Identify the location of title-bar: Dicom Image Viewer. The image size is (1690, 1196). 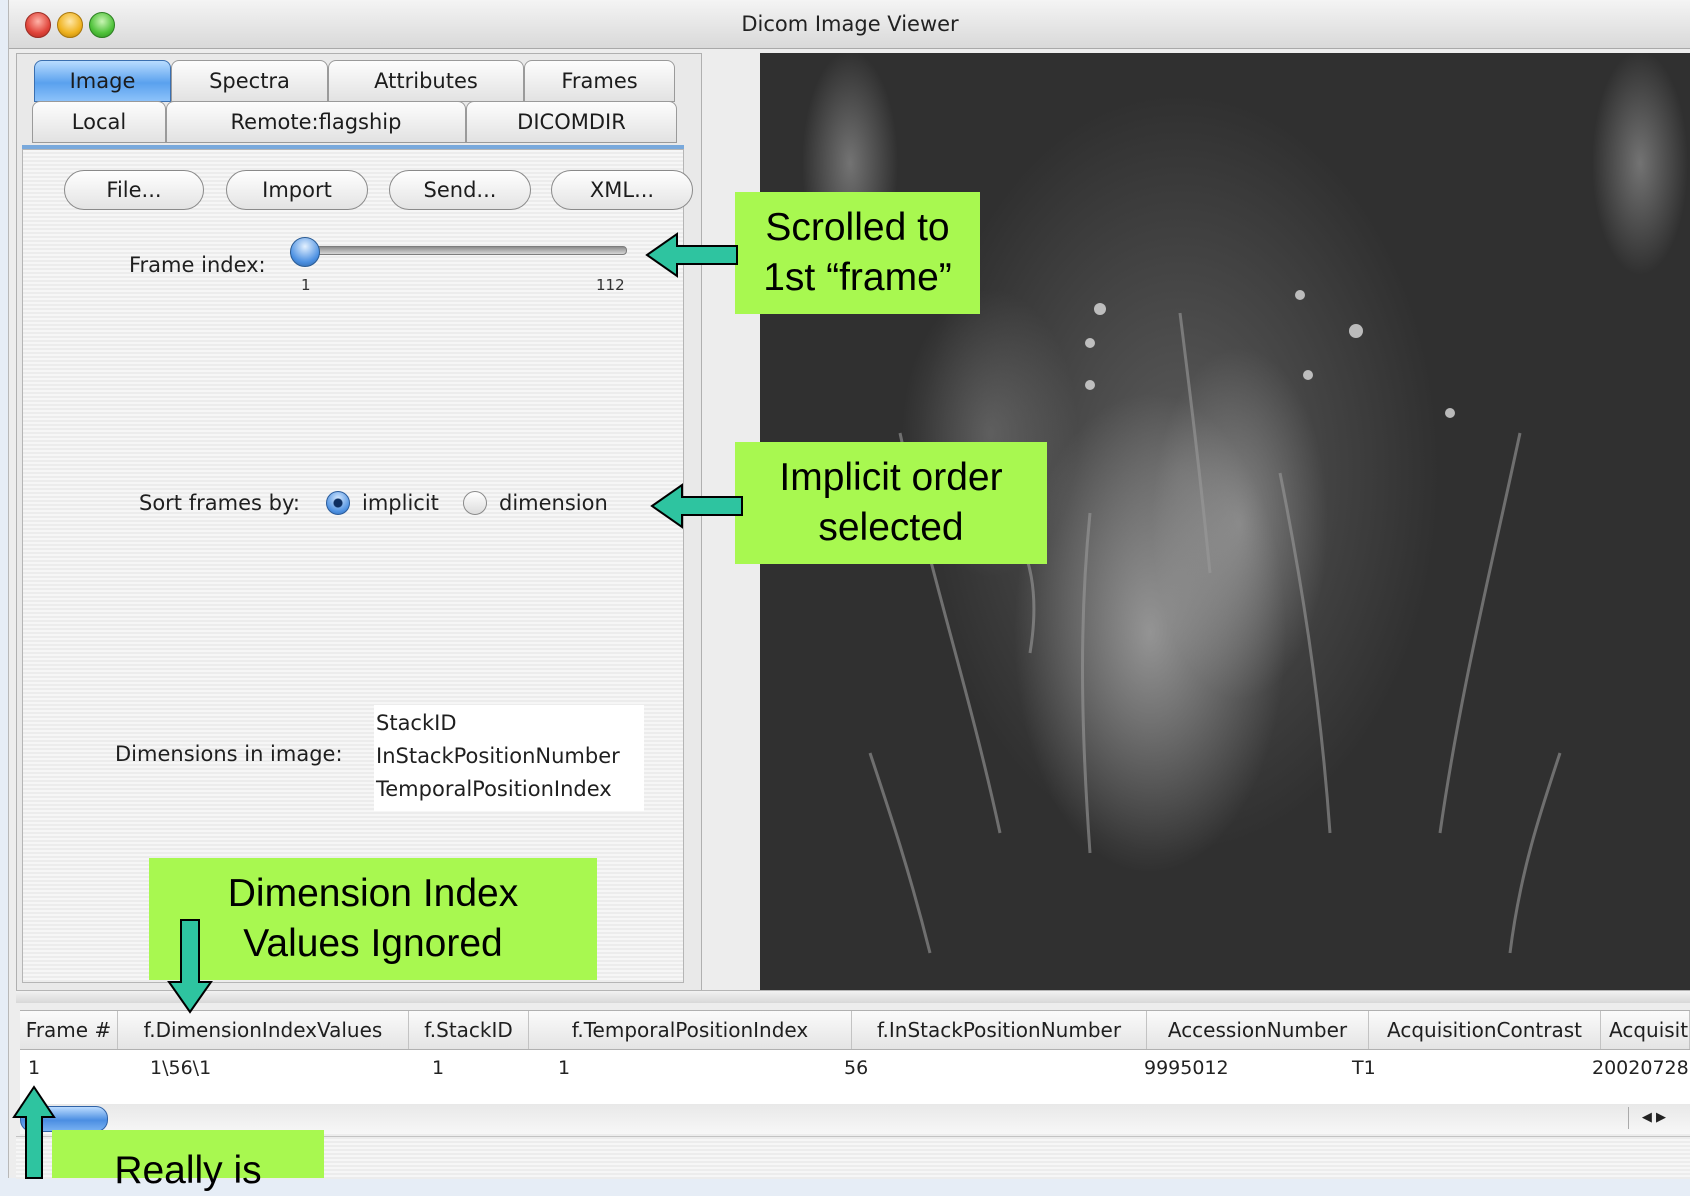
(849, 24).